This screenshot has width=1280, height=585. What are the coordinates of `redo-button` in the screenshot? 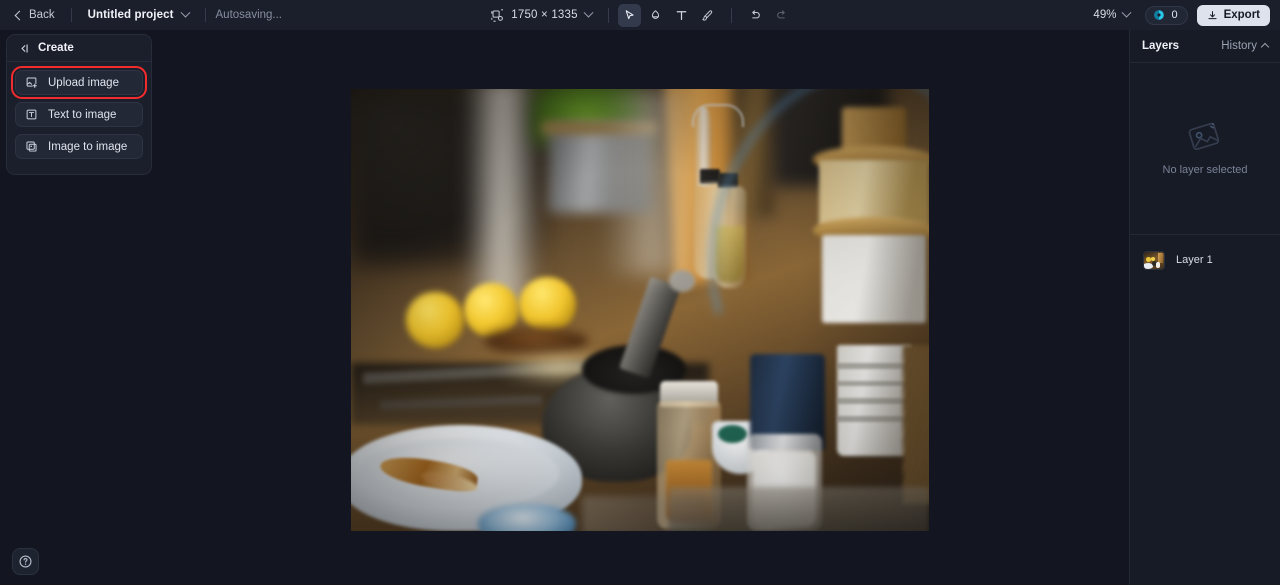 It's located at (781, 15).